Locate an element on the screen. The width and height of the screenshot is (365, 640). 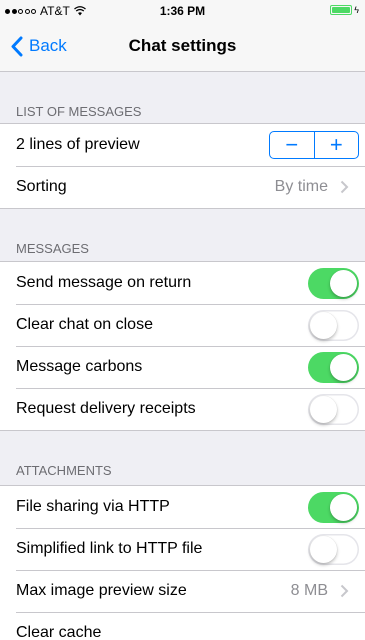
row-max-image-preview: Max image preview size 8 MB is located at coordinates (182, 591).